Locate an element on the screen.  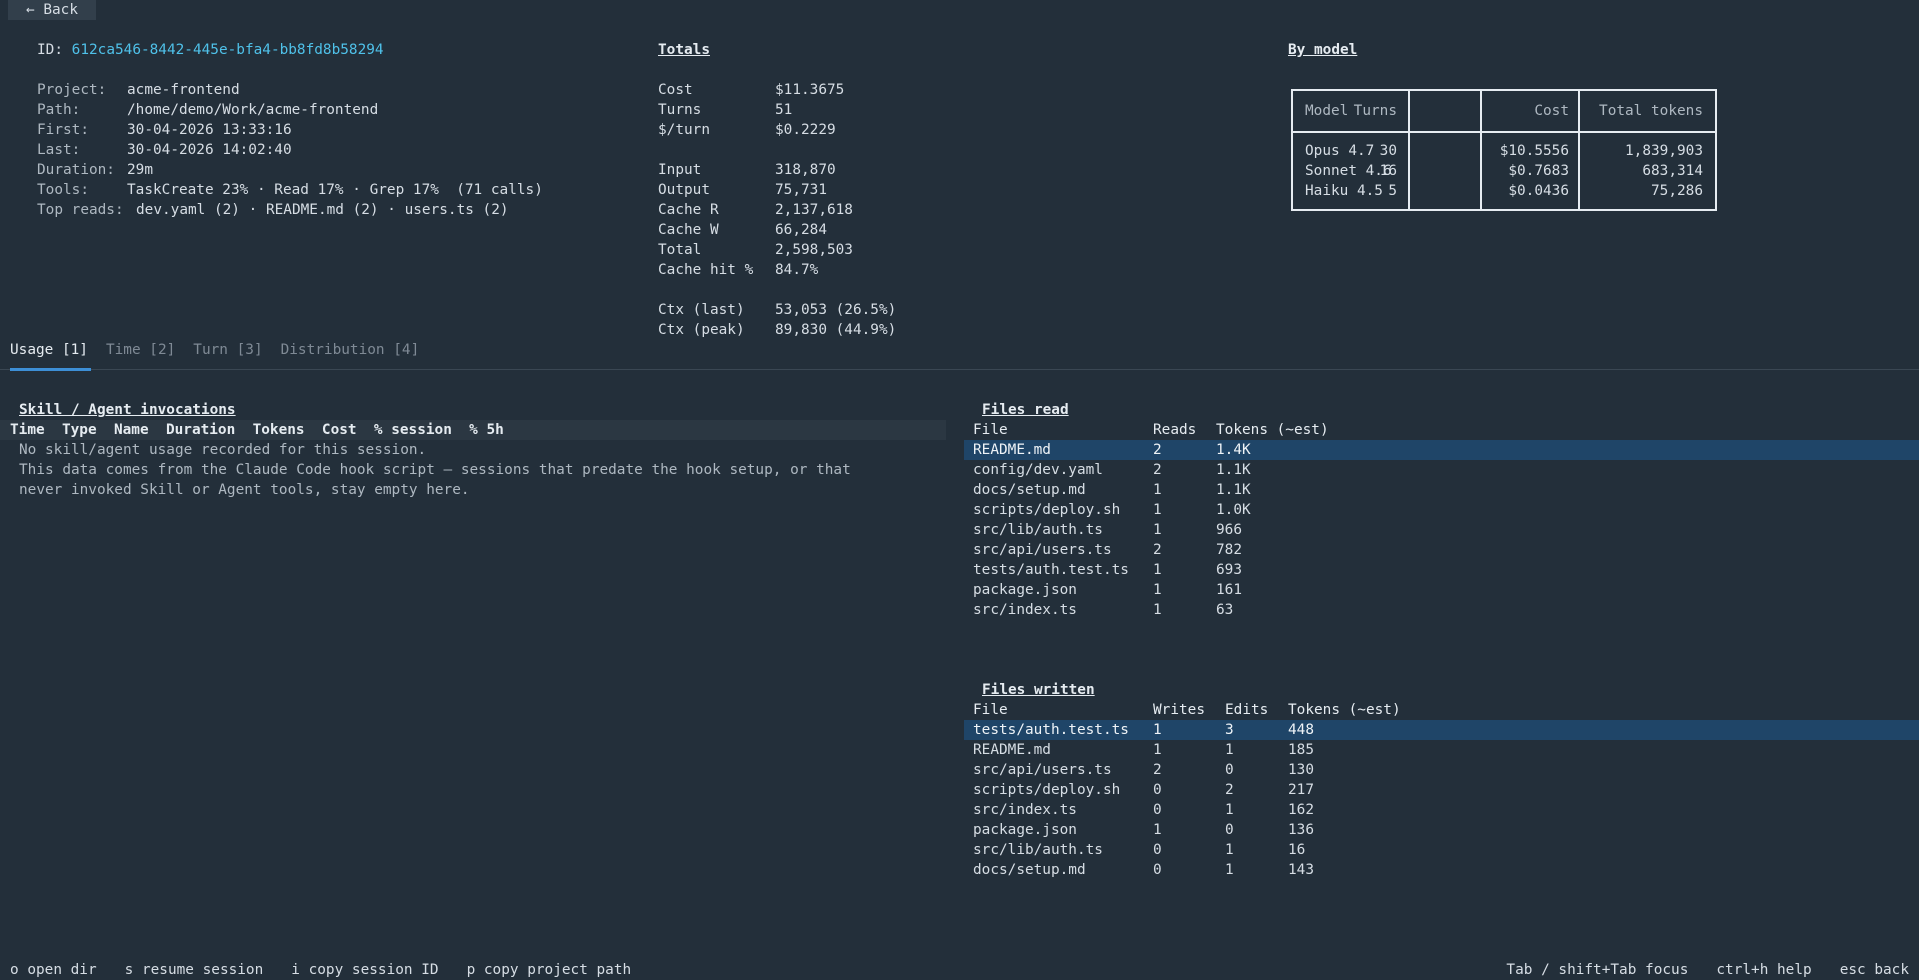
table-row: scripts/deploy.sh 1 1.0K is located at coordinates (1441, 510).